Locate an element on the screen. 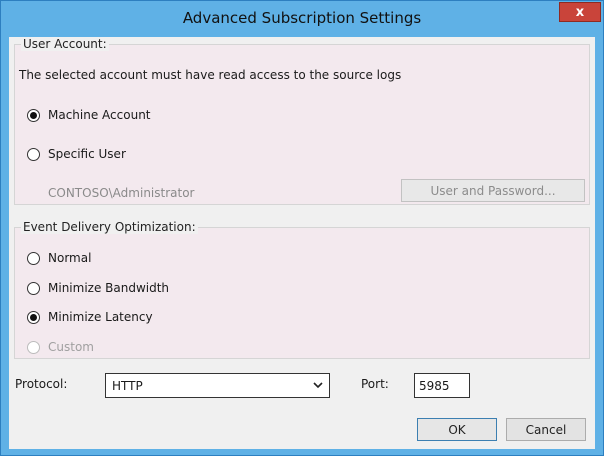 The height and width of the screenshot is (456, 604). title-bar: Advanced Subscription Settings x is located at coordinates (302, 19).